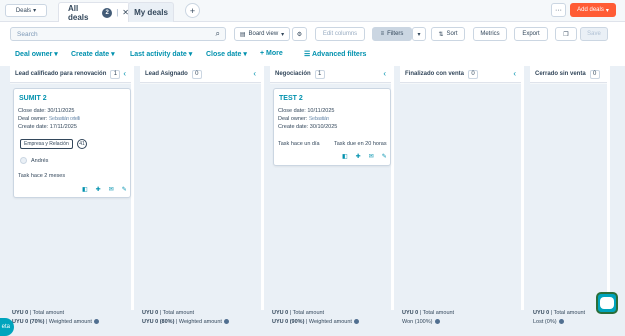  I want to click on tab-all-deals: All deals 2 | ✕, so click(94, 12).